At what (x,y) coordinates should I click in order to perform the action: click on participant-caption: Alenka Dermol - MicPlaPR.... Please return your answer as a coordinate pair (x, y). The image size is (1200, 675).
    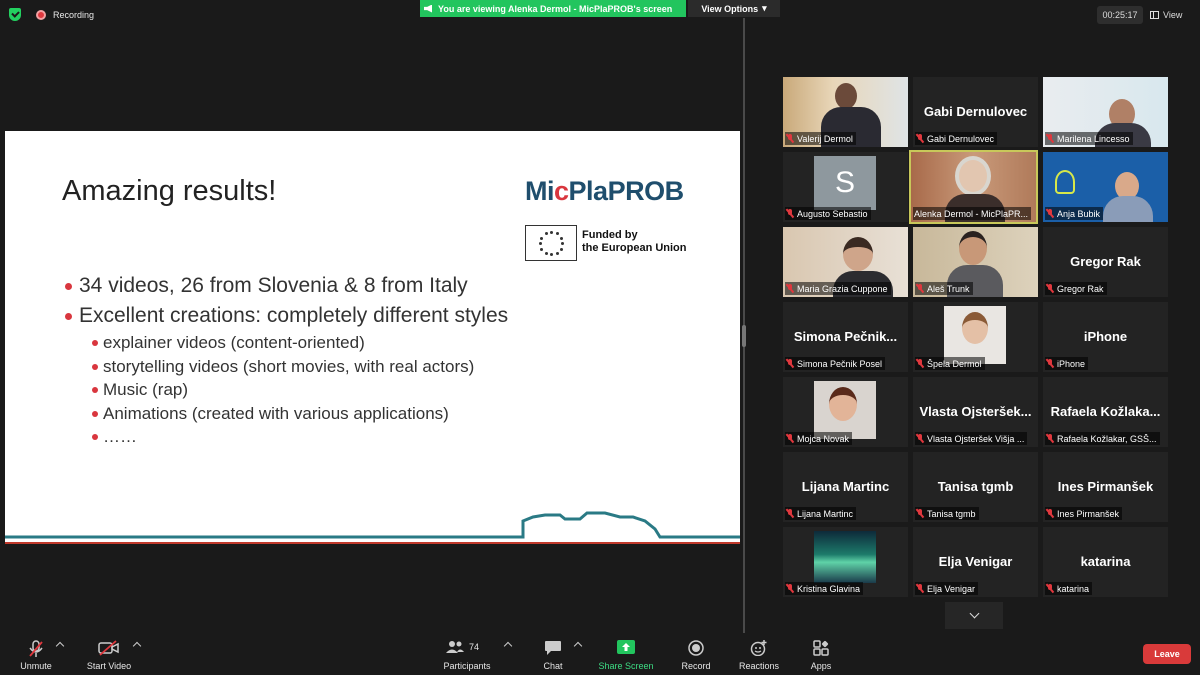
    Looking at the image, I should click on (972, 213).